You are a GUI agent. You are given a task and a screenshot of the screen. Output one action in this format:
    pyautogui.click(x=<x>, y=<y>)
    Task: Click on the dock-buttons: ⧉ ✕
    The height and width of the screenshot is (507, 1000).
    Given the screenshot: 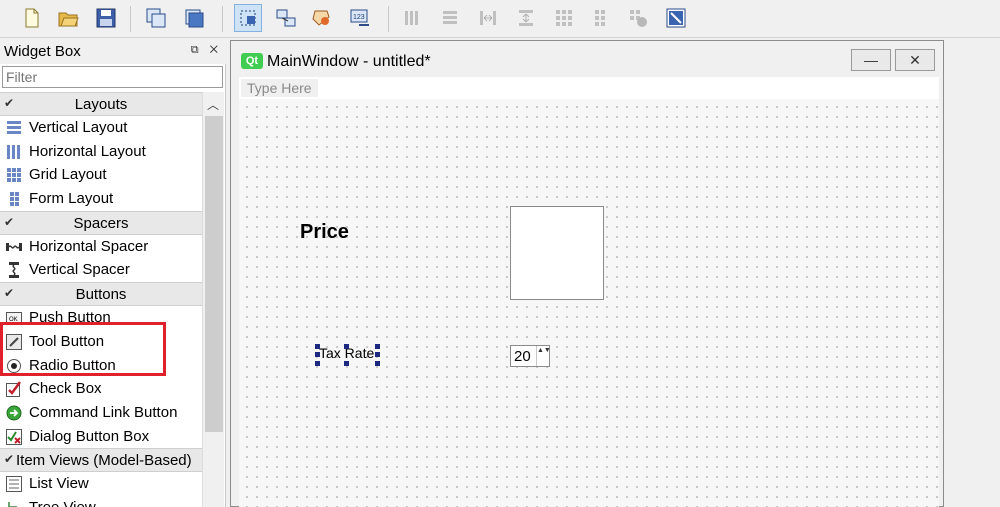 What is the action you would take?
    pyautogui.click(x=206, y=50)
    